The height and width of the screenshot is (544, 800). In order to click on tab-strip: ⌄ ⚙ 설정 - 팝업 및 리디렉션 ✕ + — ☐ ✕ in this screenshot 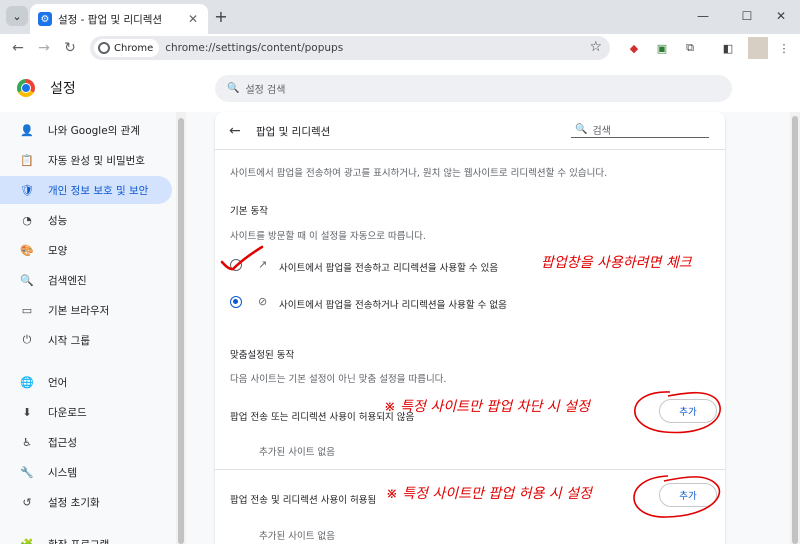, I will do `click(400, 17)`.